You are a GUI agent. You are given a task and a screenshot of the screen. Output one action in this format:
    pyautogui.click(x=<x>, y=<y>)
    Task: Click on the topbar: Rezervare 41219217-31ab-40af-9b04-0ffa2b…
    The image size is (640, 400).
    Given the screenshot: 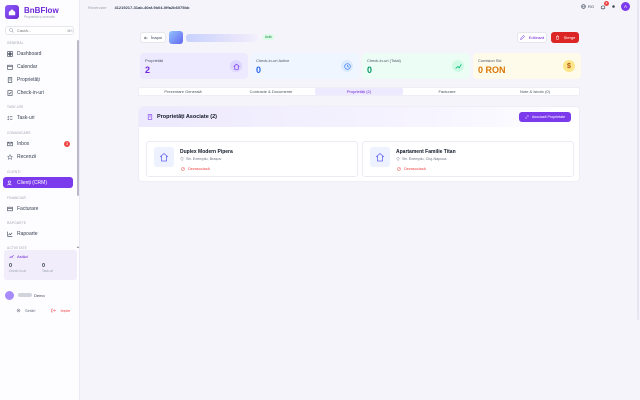 What is the action you would take?
    pyautogui.click(x=360, y=7)
    